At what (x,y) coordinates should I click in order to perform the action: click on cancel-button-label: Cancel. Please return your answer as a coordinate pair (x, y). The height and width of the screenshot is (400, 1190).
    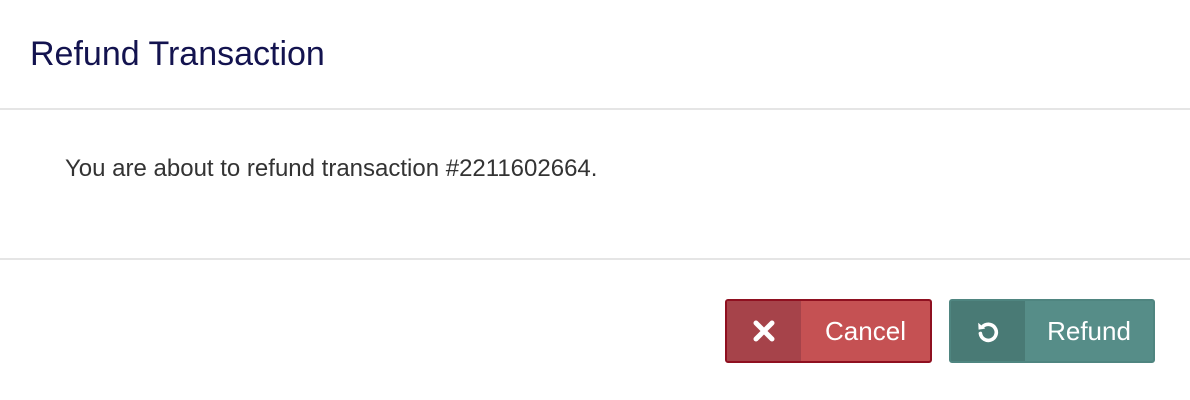
    Looking at the image, I should click on (865, 331).